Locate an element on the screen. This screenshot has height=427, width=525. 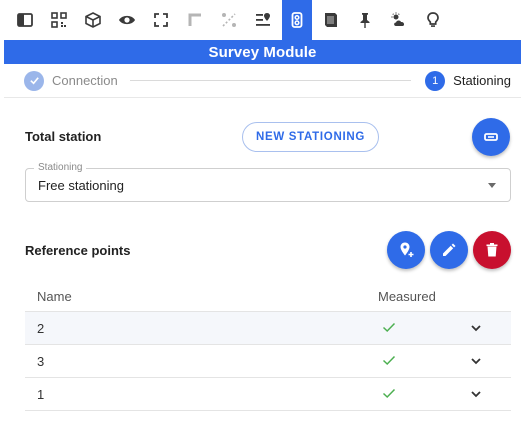
table-row: 1 is located at coordinates (268, 394).